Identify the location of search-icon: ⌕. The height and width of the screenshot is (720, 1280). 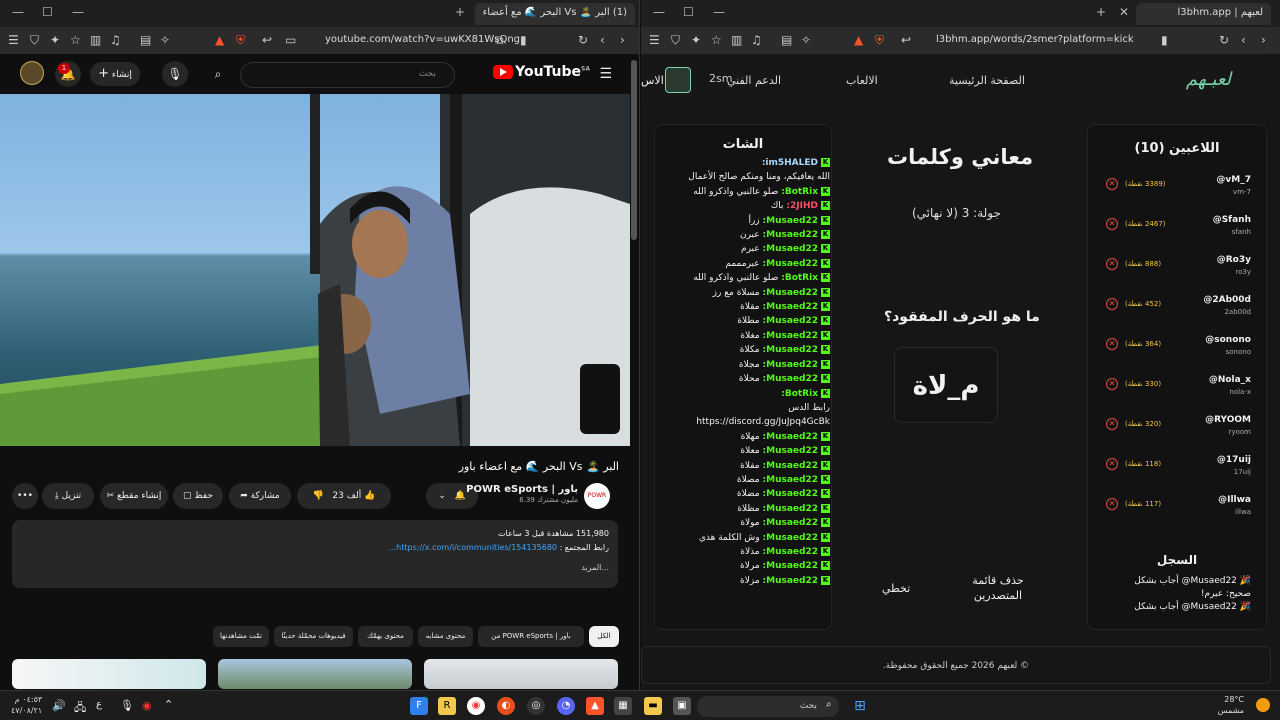
(218, 74).